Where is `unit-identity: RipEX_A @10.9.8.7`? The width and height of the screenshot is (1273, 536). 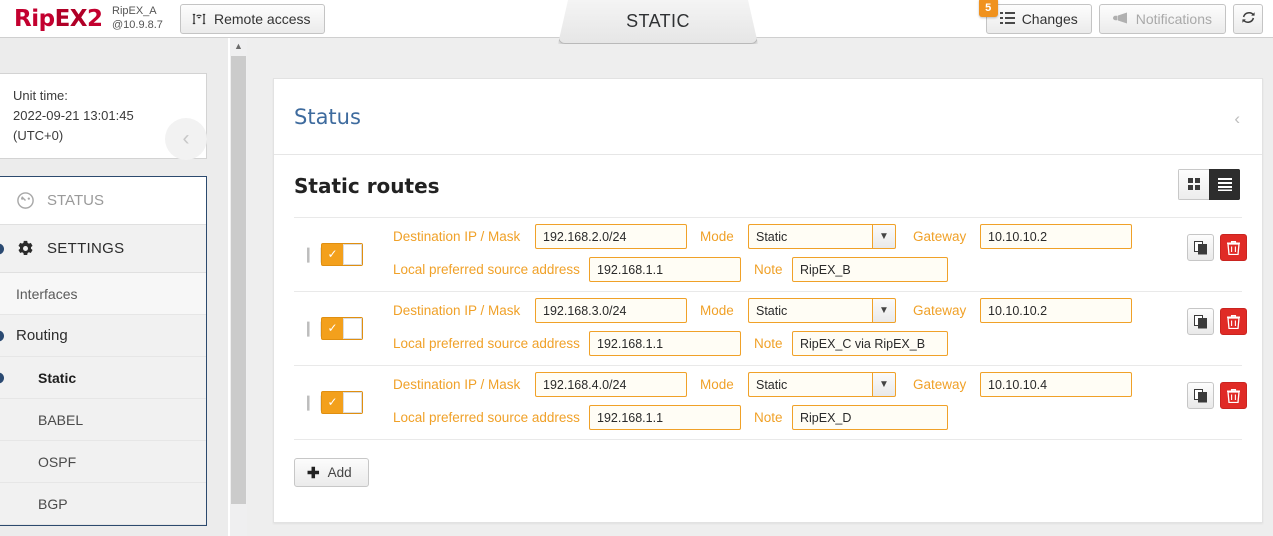
unit-identity: RipEX_A @10.9.8.7 is located at coordinates (137, 18).